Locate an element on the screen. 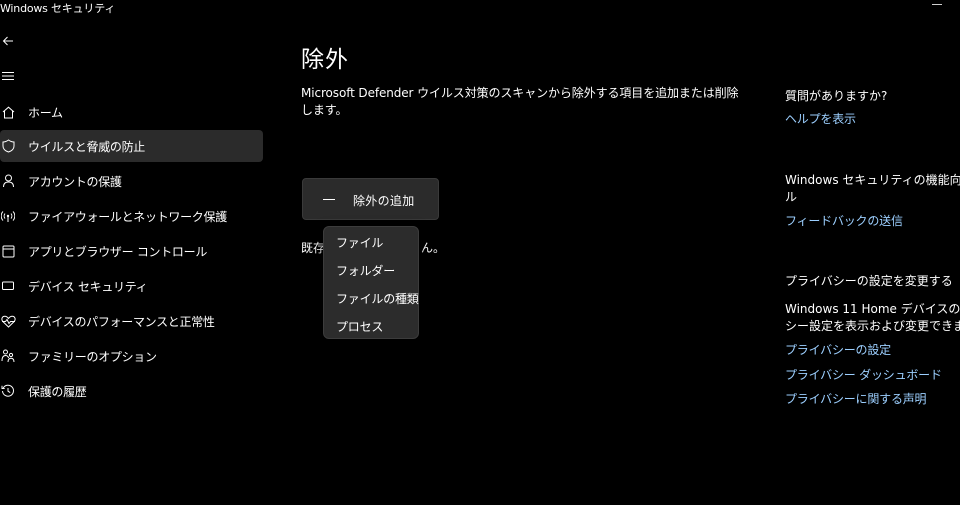  sidebar-item-device-performance: デバイスのパフォーマンスと正常性 is located at coordinates (131, 321).